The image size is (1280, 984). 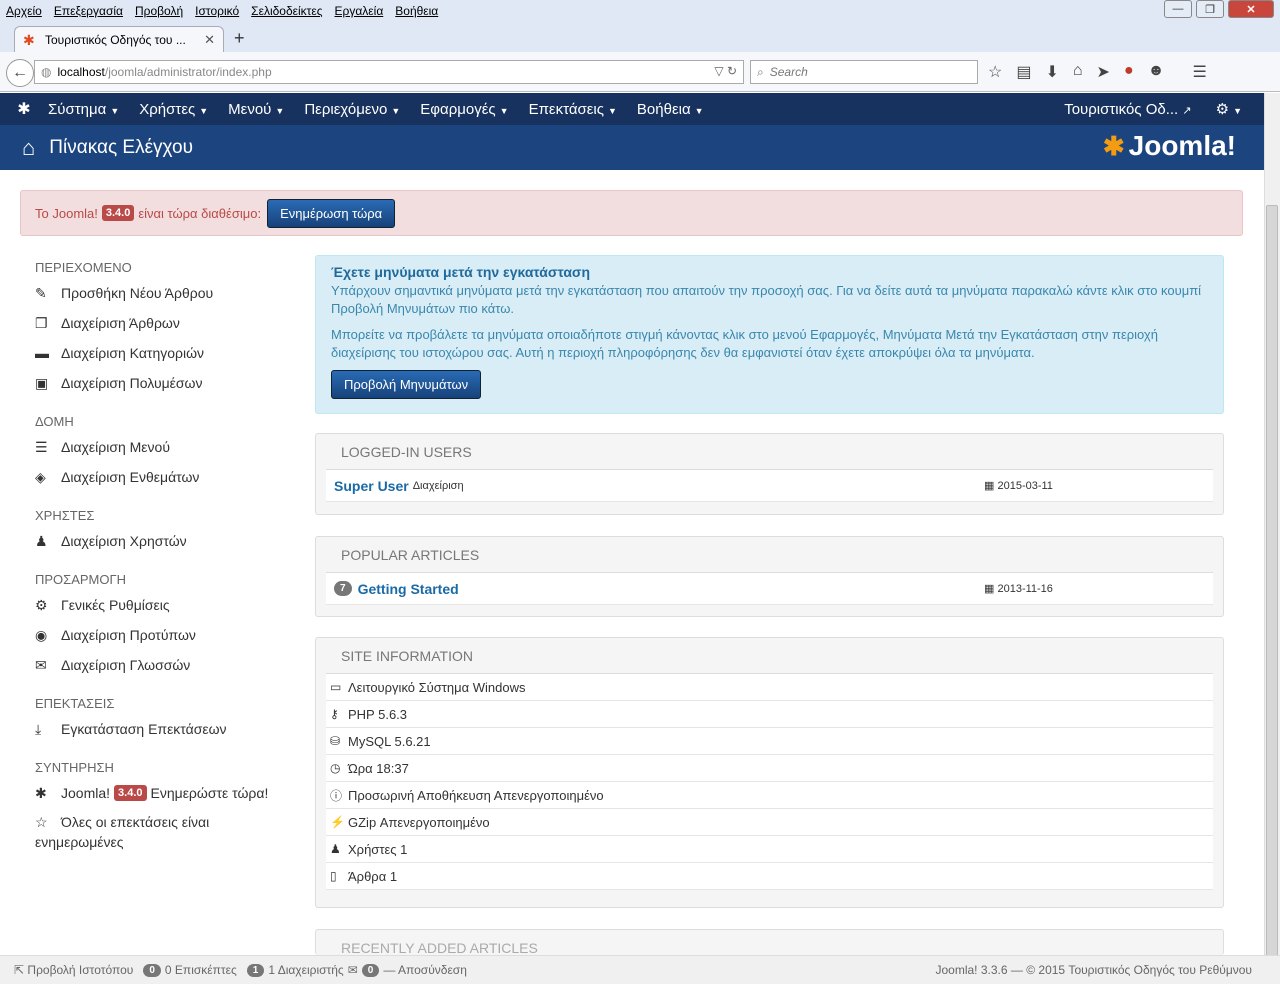 What do you see at coordinates (439, 947) in the screenshot?
I see `panel-title: RECENTLY ADDED ARTICLES` at bounding box center [439, 947].